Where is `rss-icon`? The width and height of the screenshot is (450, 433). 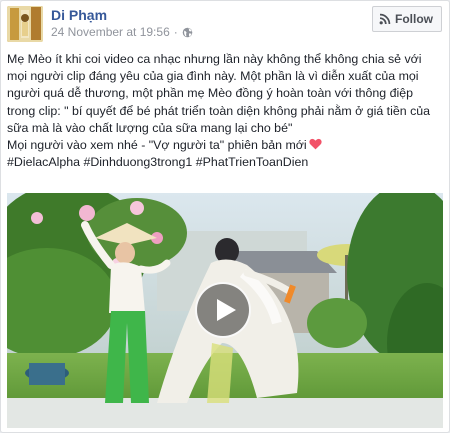
rss-icon is located at coordinates (385, 19).